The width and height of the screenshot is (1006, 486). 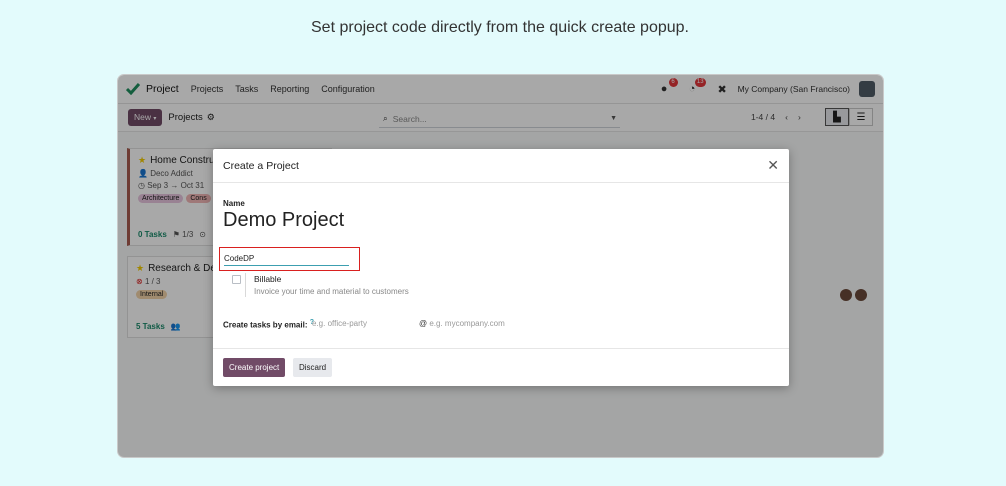 I want to click on domain-field: @ e.g. mycompany.com, so click(x=462, y=323).